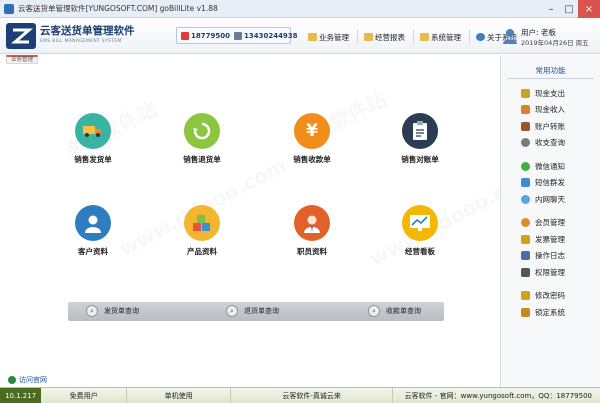 The image size is (600, 403). What do you see at coordinates (525, 166) in the screenshot?
I see `wechat-icon` at bounding box center [525, 166].